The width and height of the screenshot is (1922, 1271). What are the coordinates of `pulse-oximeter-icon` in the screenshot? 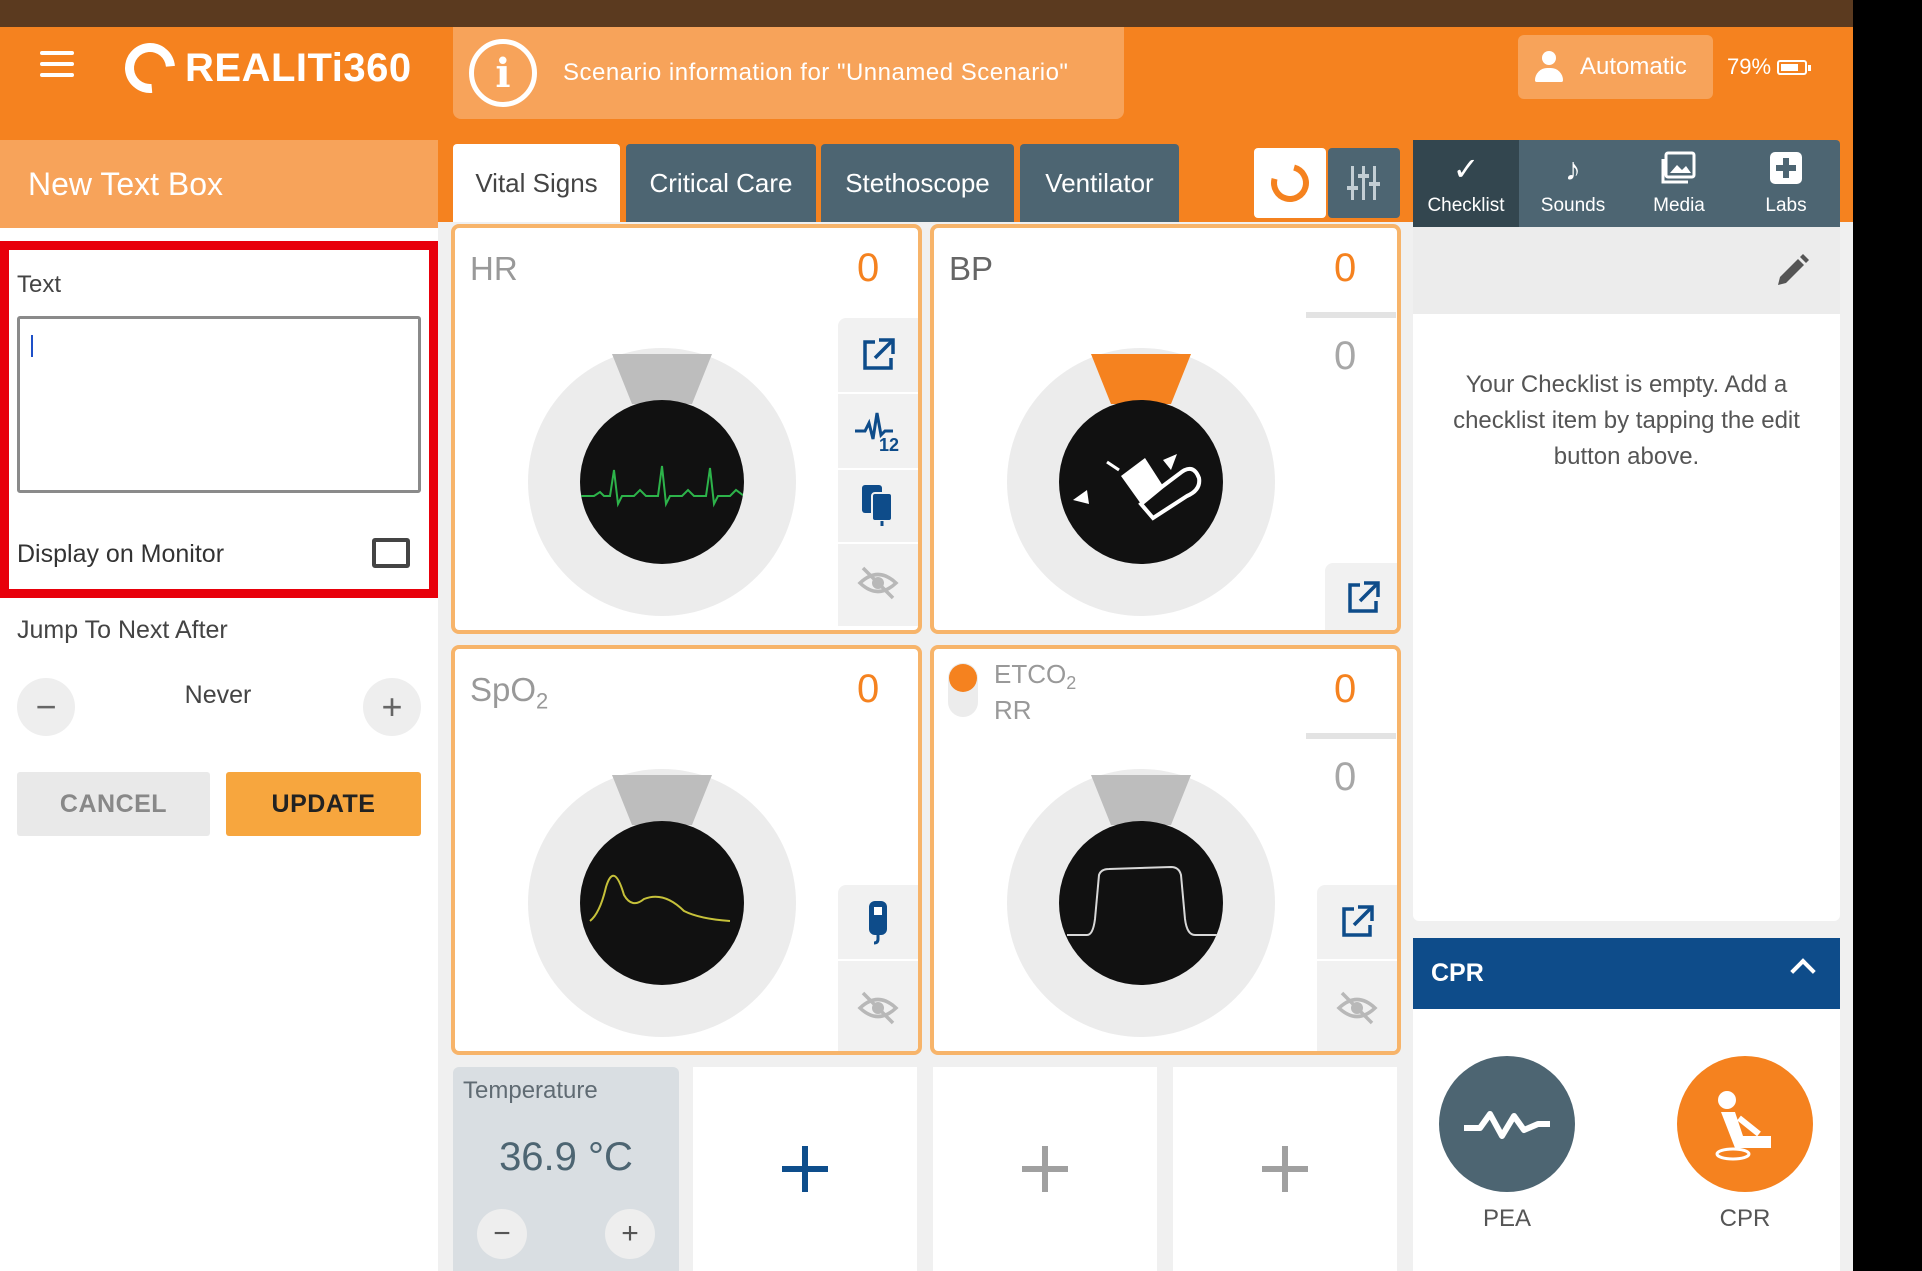 It's located at (878, 922).